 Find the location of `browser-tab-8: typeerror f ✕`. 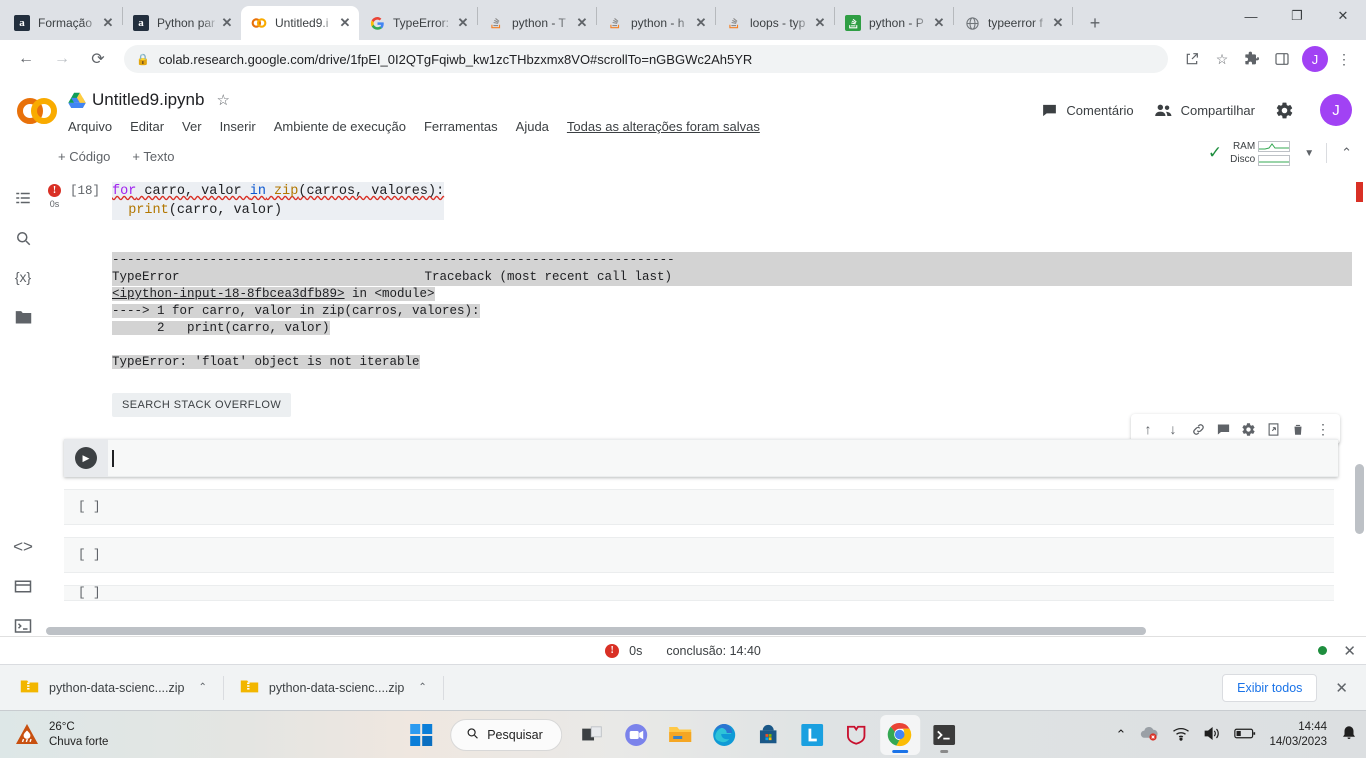

browser-tab-8: typeerror f ✕ is located at coordinates (1013, 23).